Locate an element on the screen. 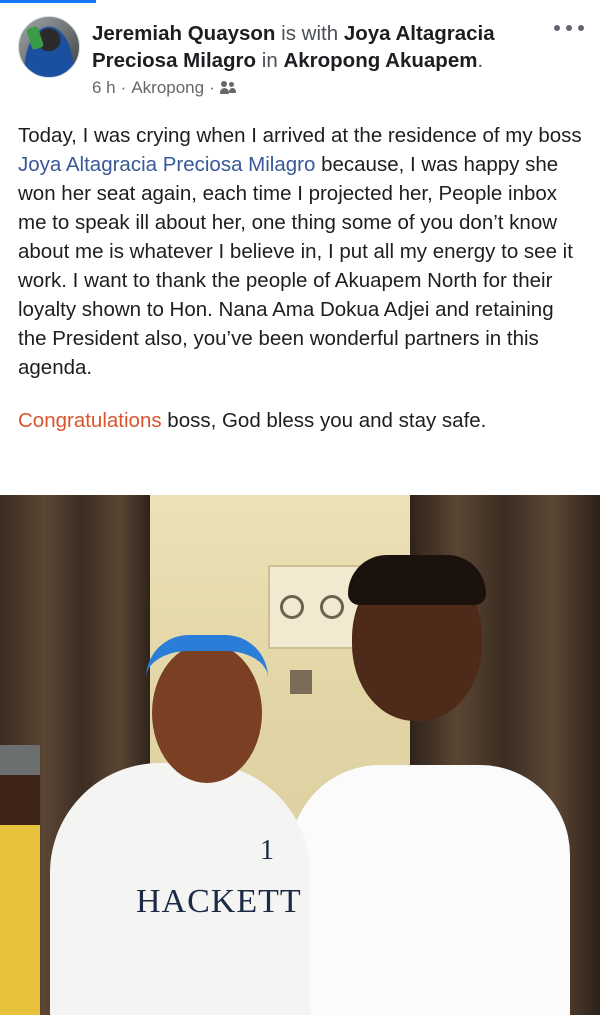  friends-icon is located at coordinates (227, 88).